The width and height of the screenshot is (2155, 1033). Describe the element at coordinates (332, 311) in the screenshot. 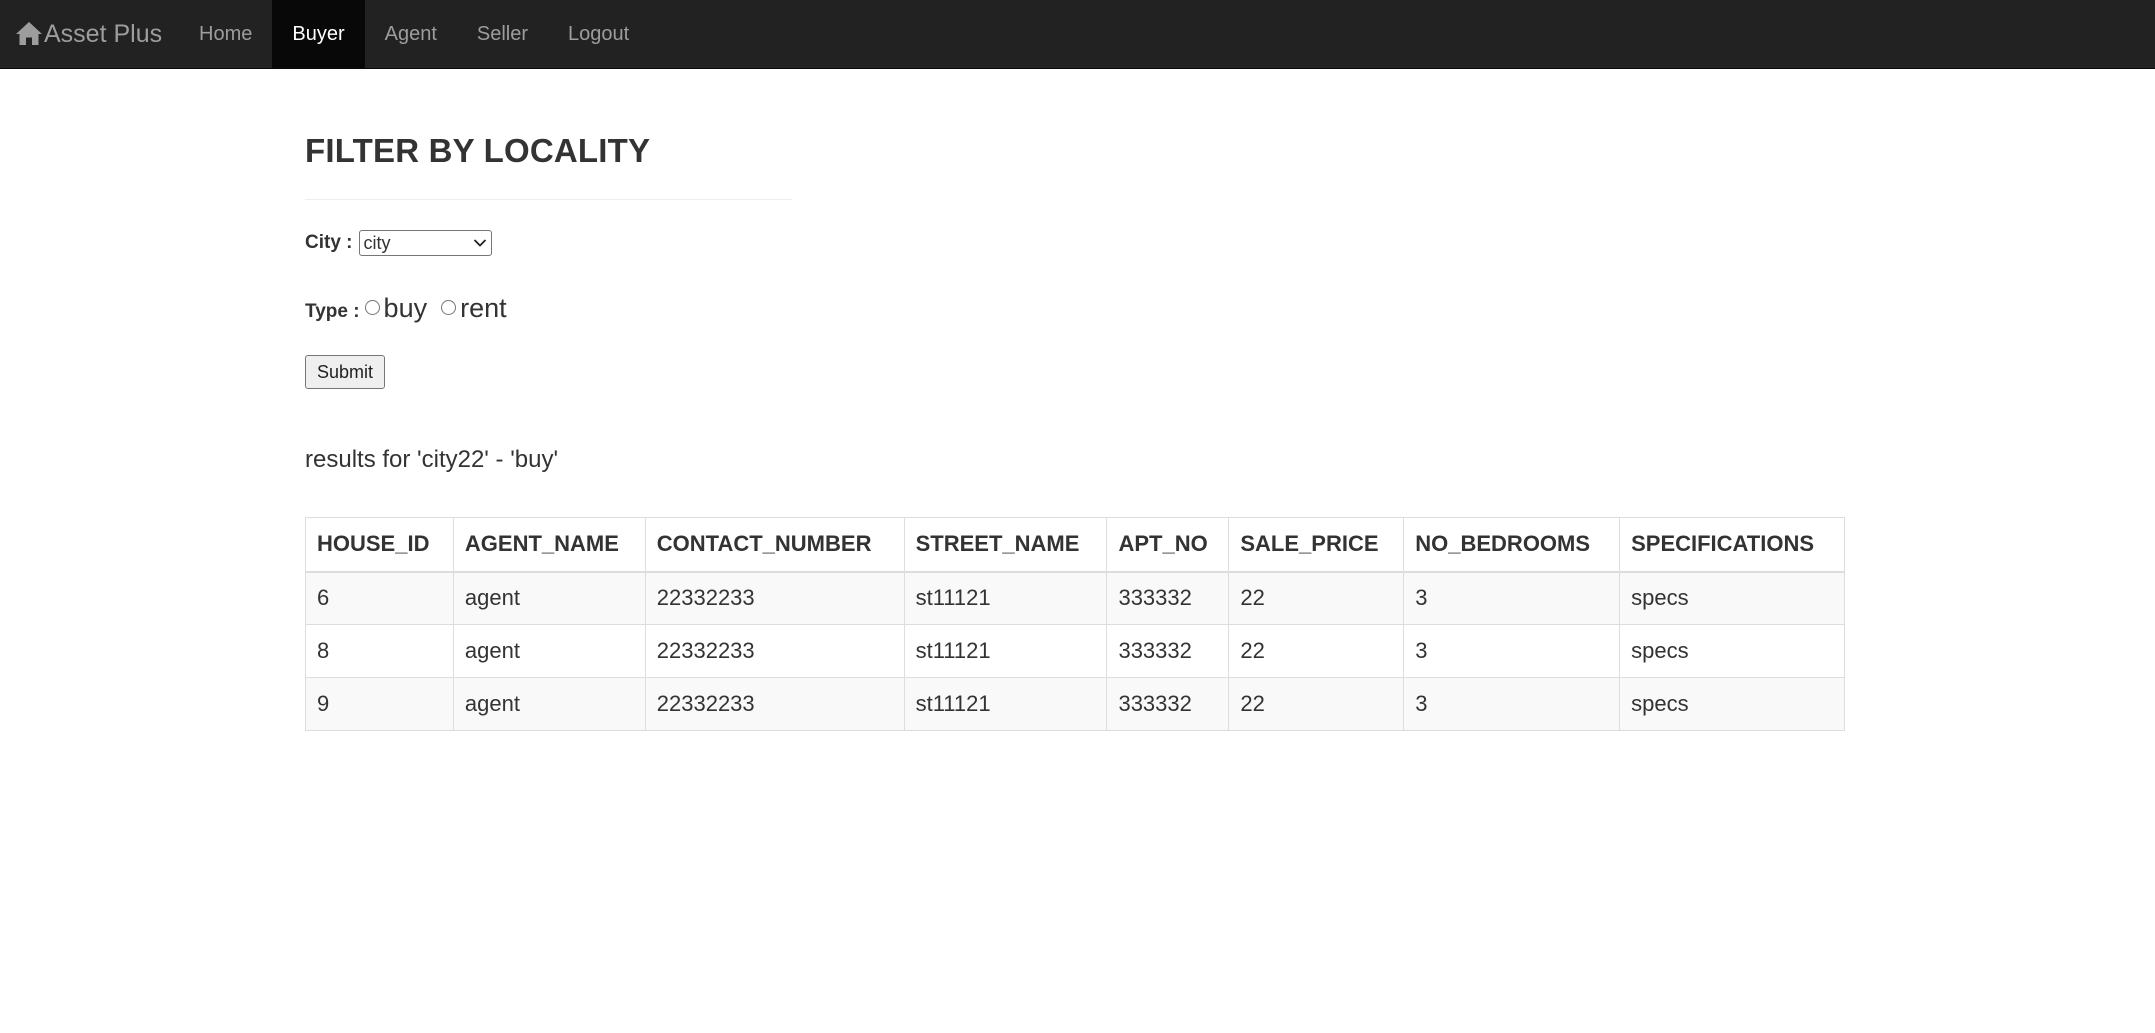

I see `type-label: Type :` at that location.